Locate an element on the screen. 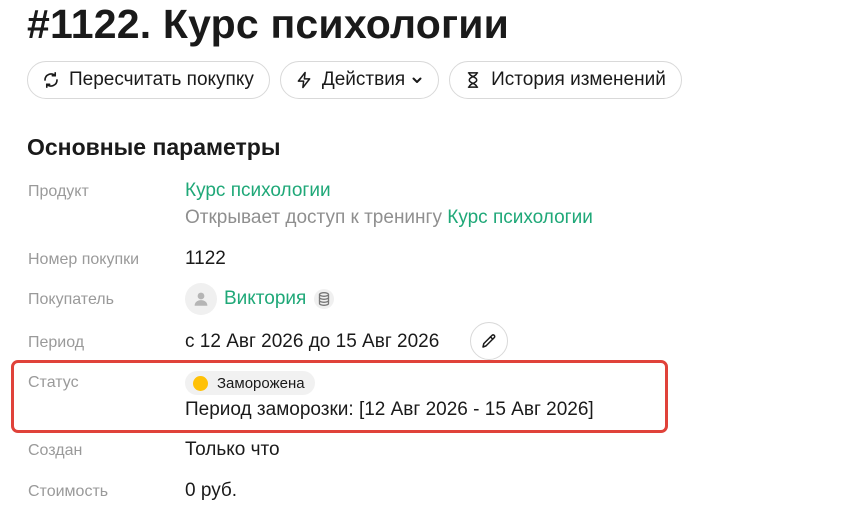  chevron-down-icon is located at coordinates (417, 80).